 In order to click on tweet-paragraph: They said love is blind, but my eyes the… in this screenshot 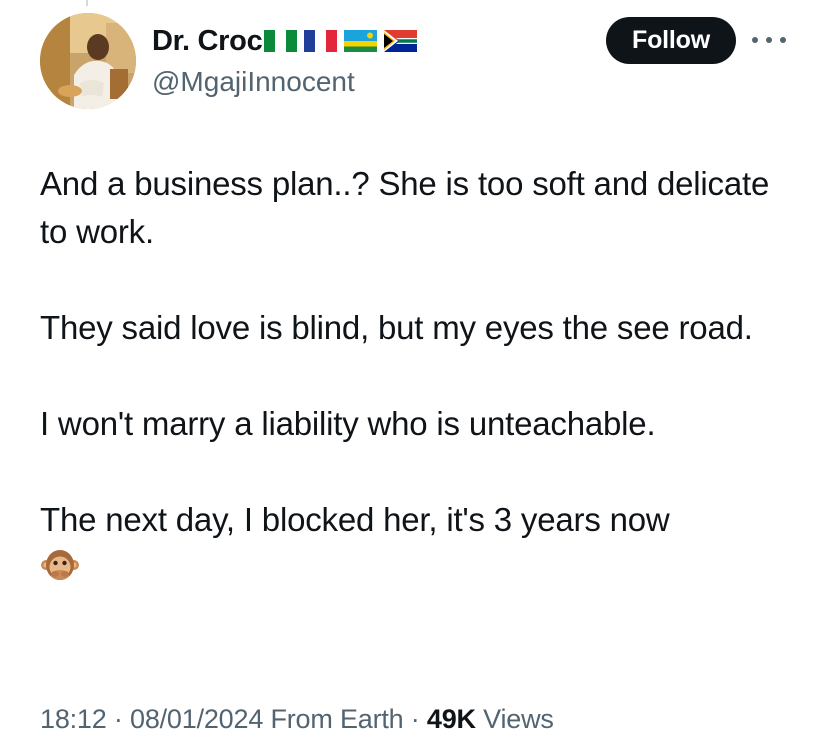, I will do `click(396, 327)`.